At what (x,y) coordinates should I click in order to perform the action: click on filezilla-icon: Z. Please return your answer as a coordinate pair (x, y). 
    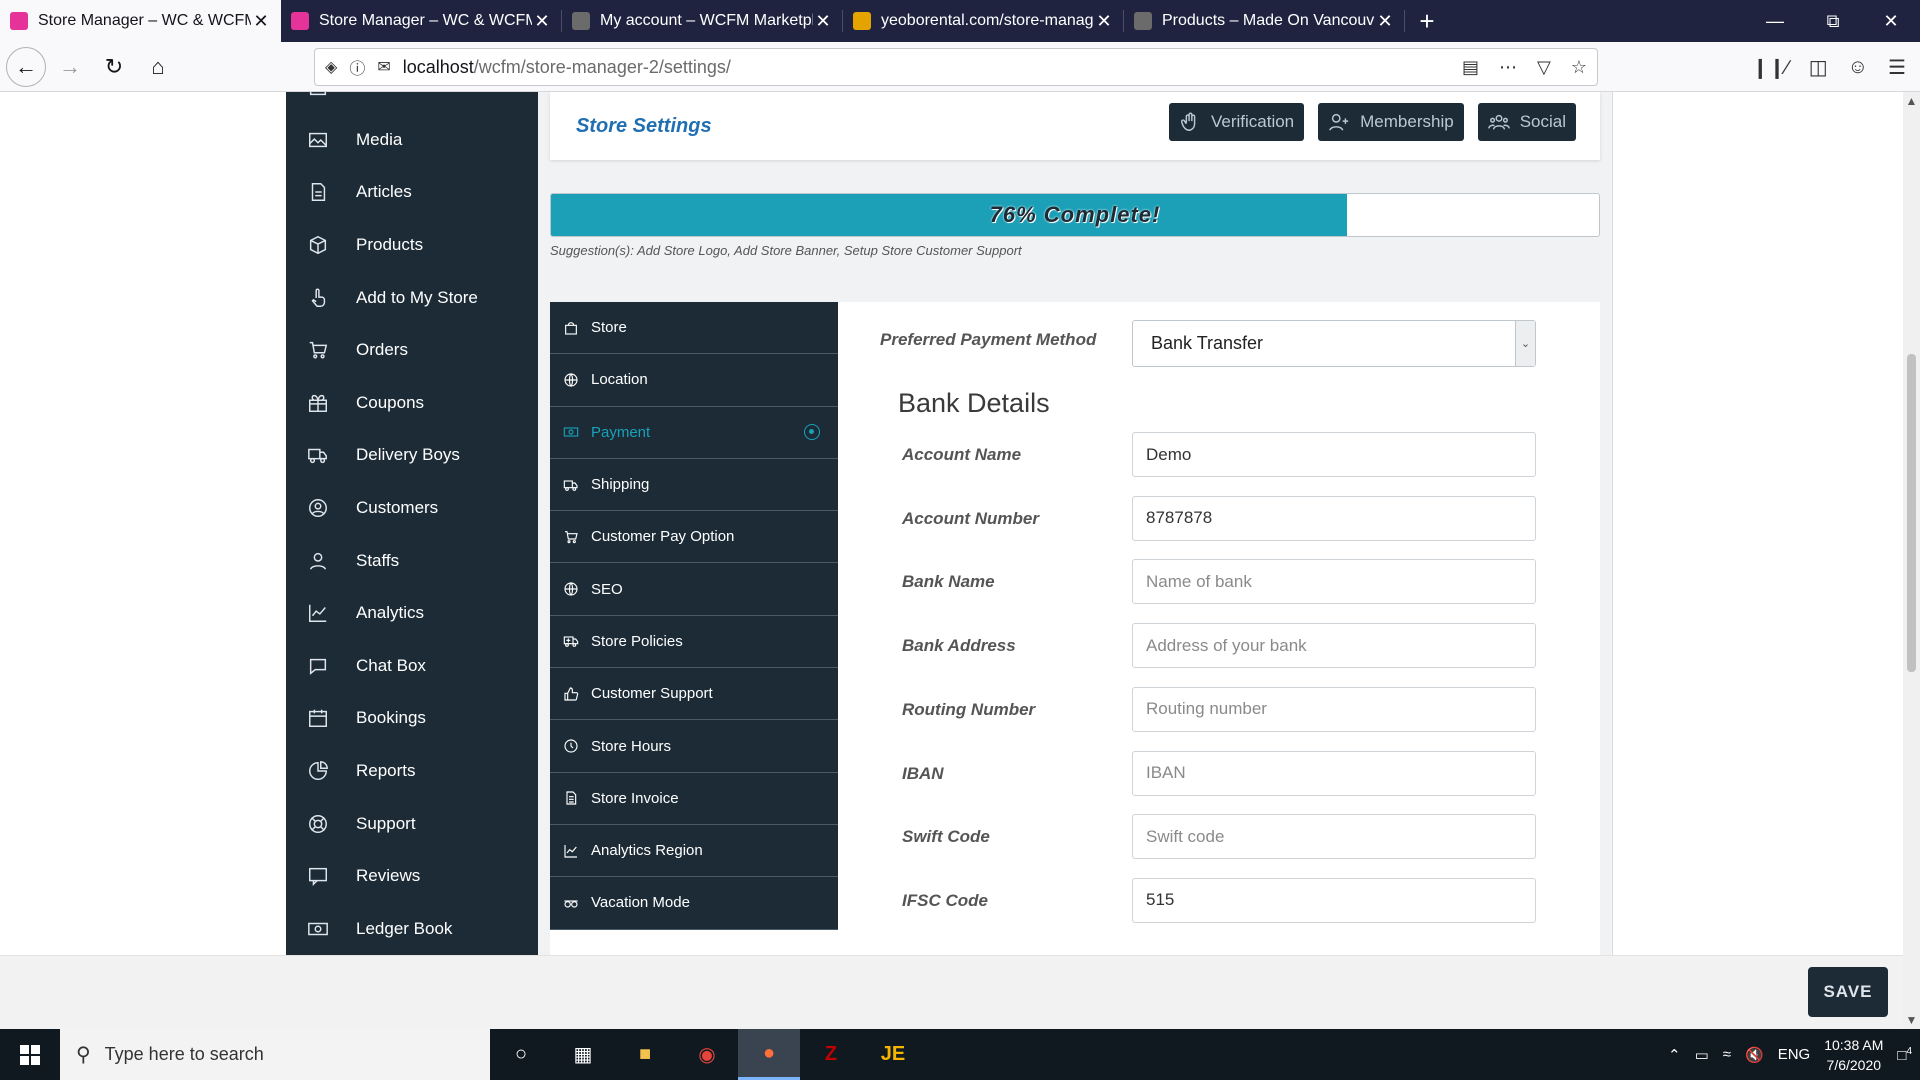
    Looking at the image, I should click on (831, 1054).